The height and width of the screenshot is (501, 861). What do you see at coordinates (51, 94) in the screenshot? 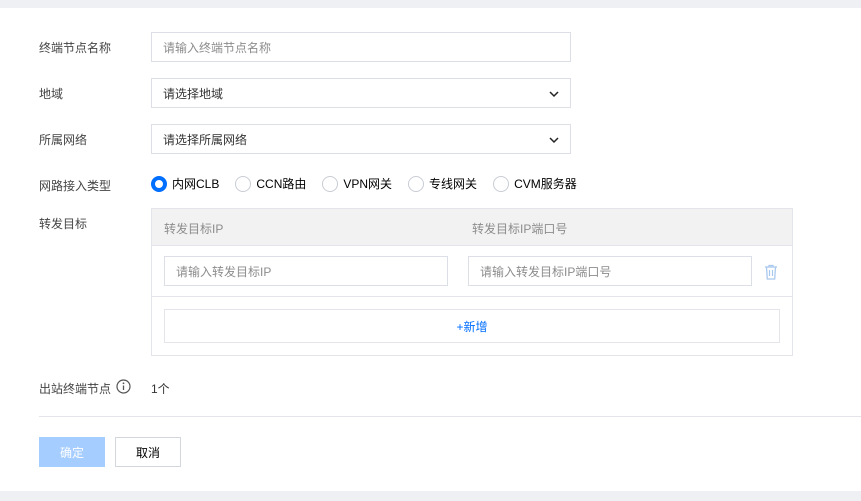
I see `region-label: 地域` at bounding box center [51, 94].